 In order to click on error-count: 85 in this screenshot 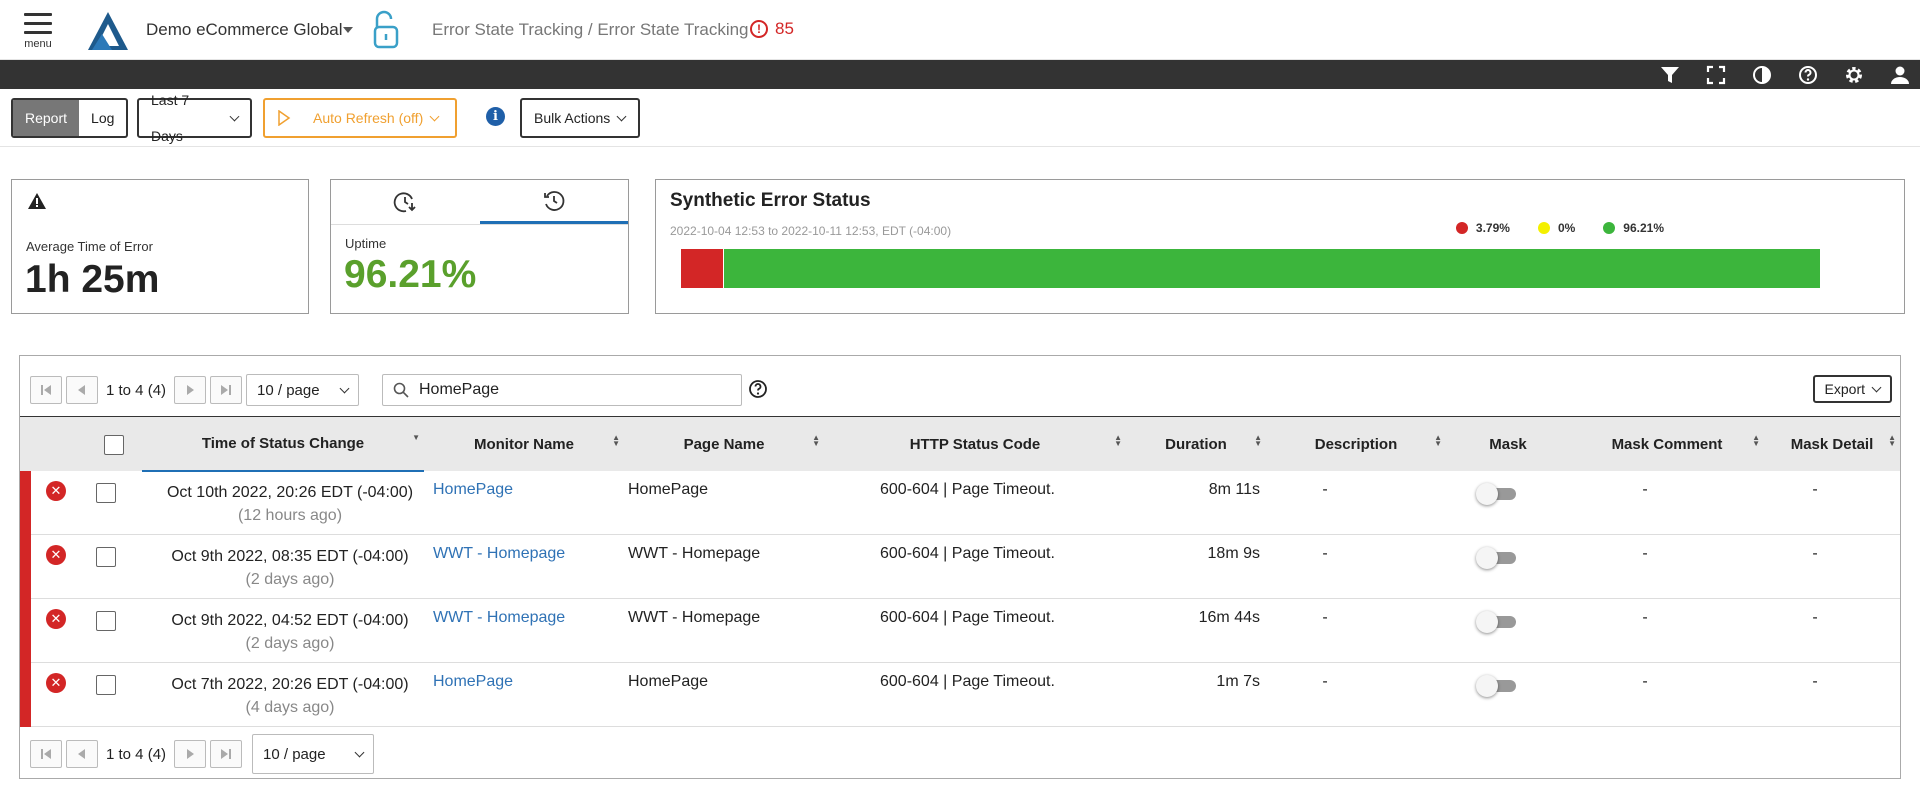, I will do `click(784, 28)`.